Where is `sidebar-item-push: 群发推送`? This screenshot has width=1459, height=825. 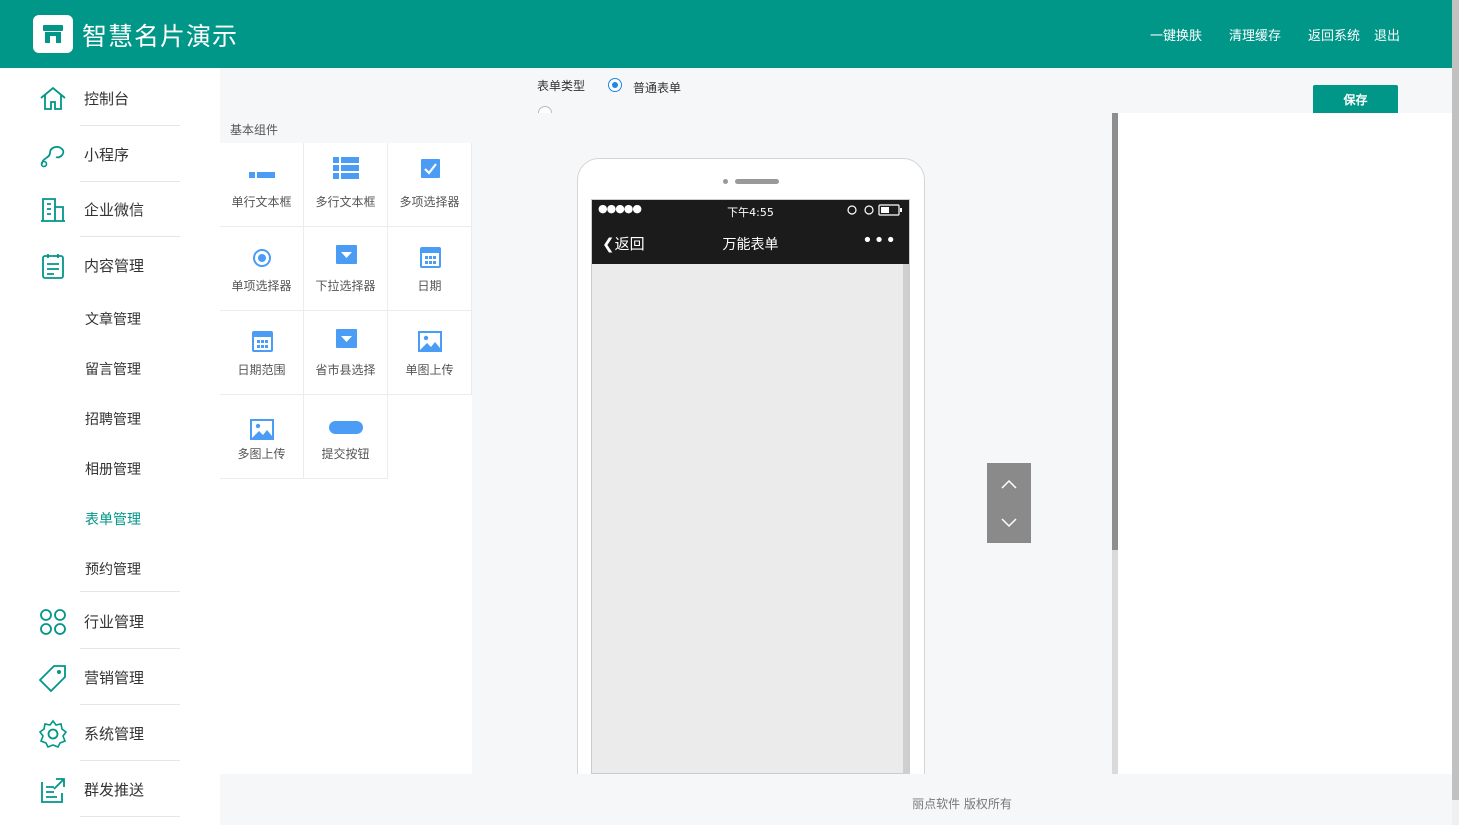
sidebar-item-push: 群发推送 is located at coordinates (90, 789).